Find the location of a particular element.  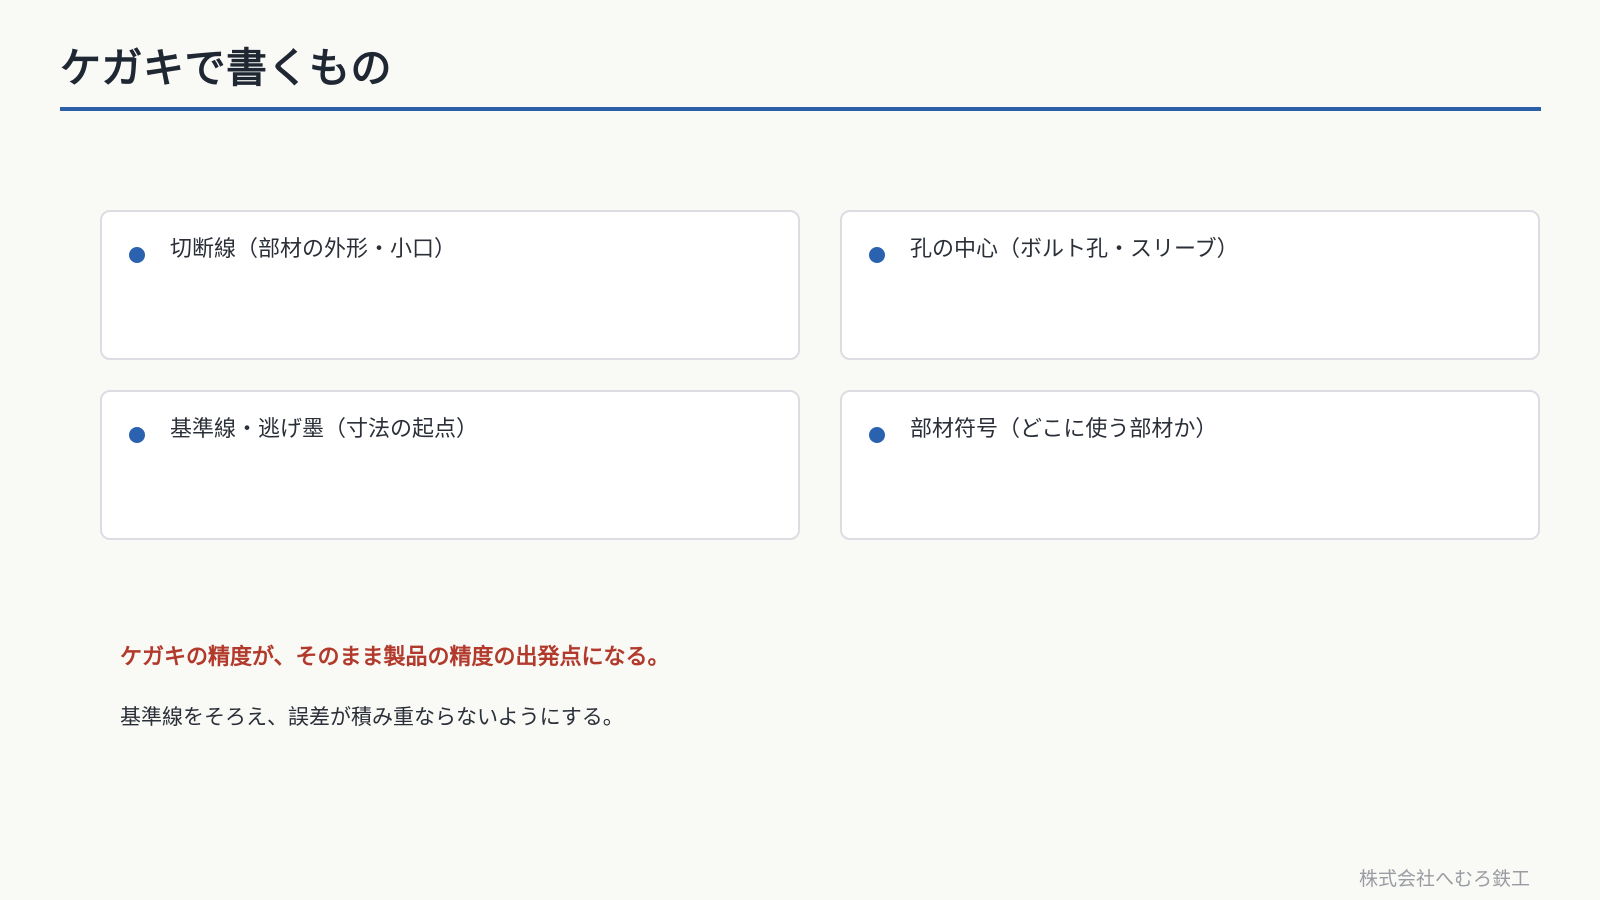

item-card-label: 部材符号（どこに使う部材か） is located at coordinates (1064, 429).